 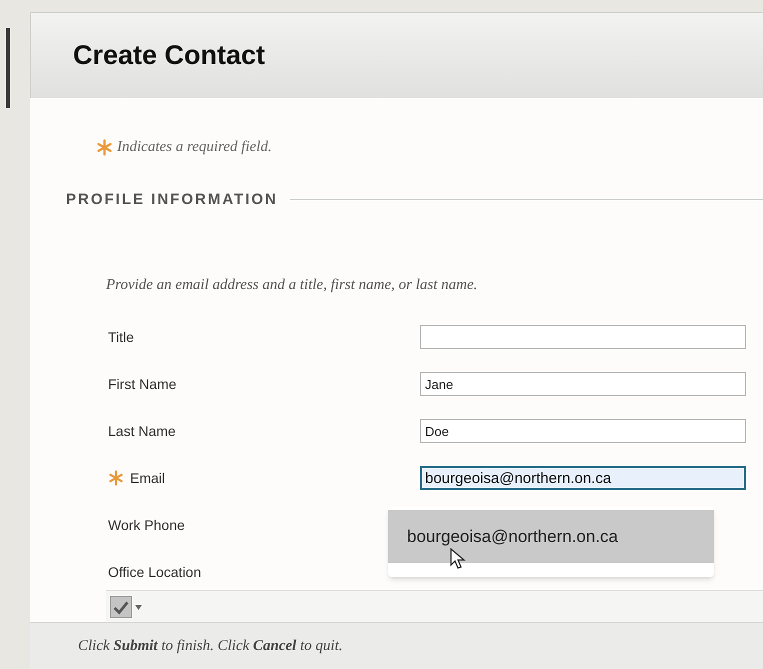 What do you see at coordinates (172, 200) in the screenshot?
I see `section-heading: PROFILE INFORMATION` at bounding box center [172, 200].